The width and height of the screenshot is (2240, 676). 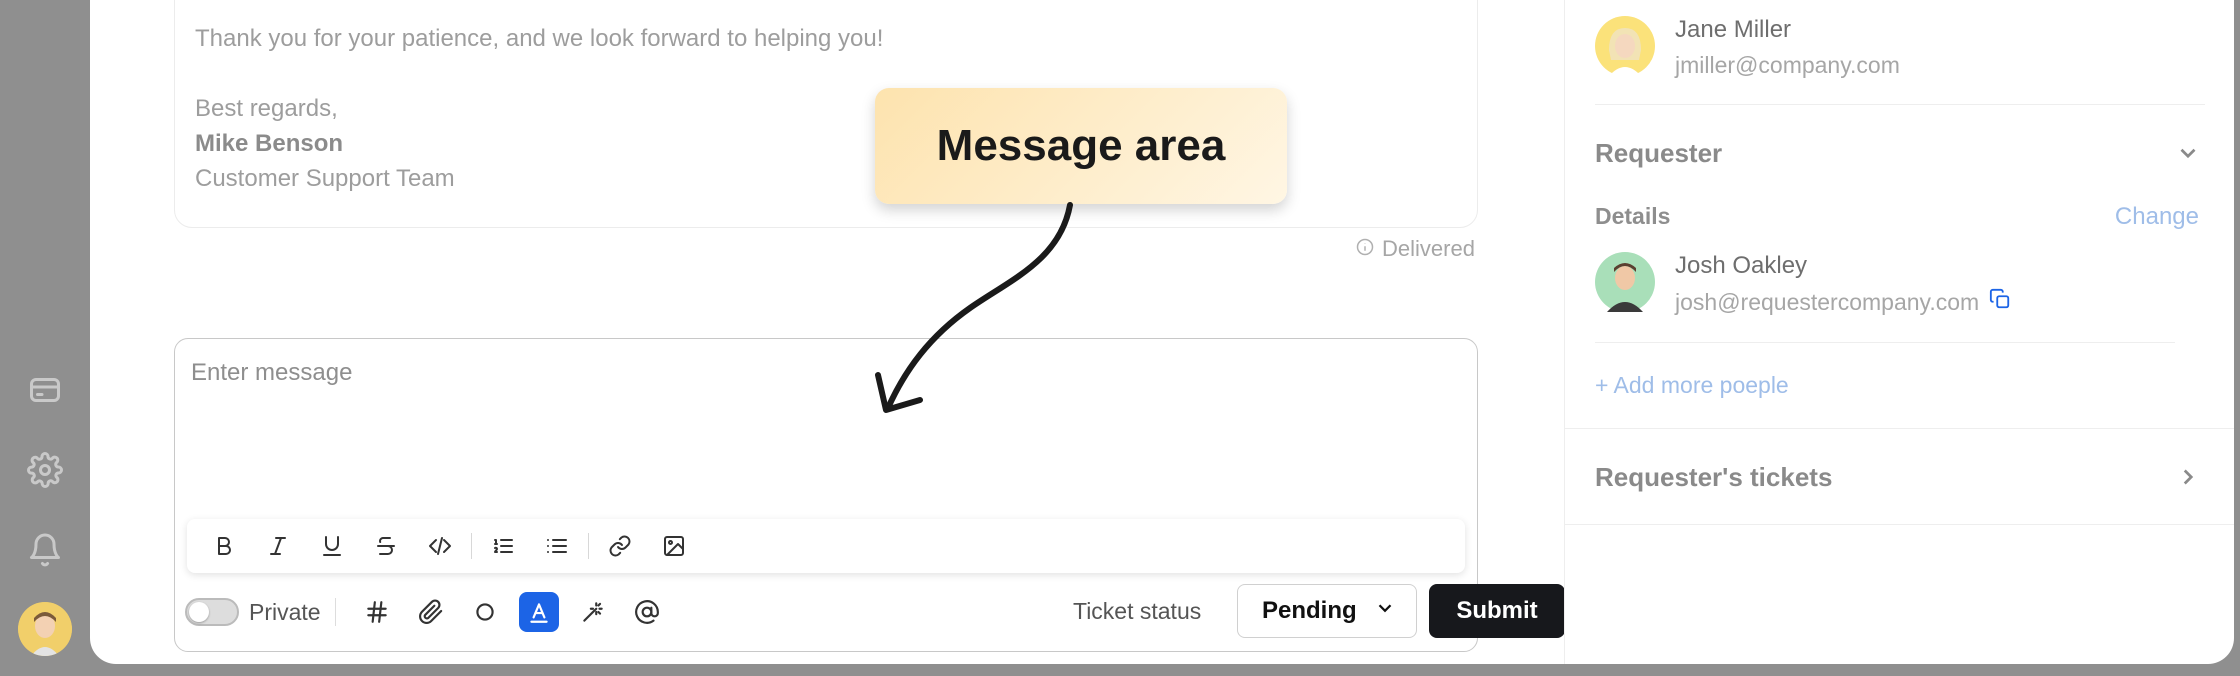 I want to click on hashtag-icon, so click(x=377, y=612).